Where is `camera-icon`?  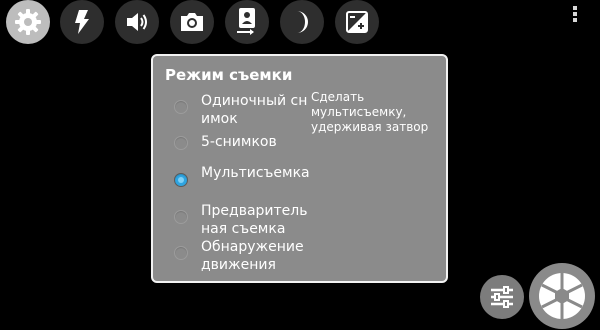 camera-icon is located at coordinates (192, 22).